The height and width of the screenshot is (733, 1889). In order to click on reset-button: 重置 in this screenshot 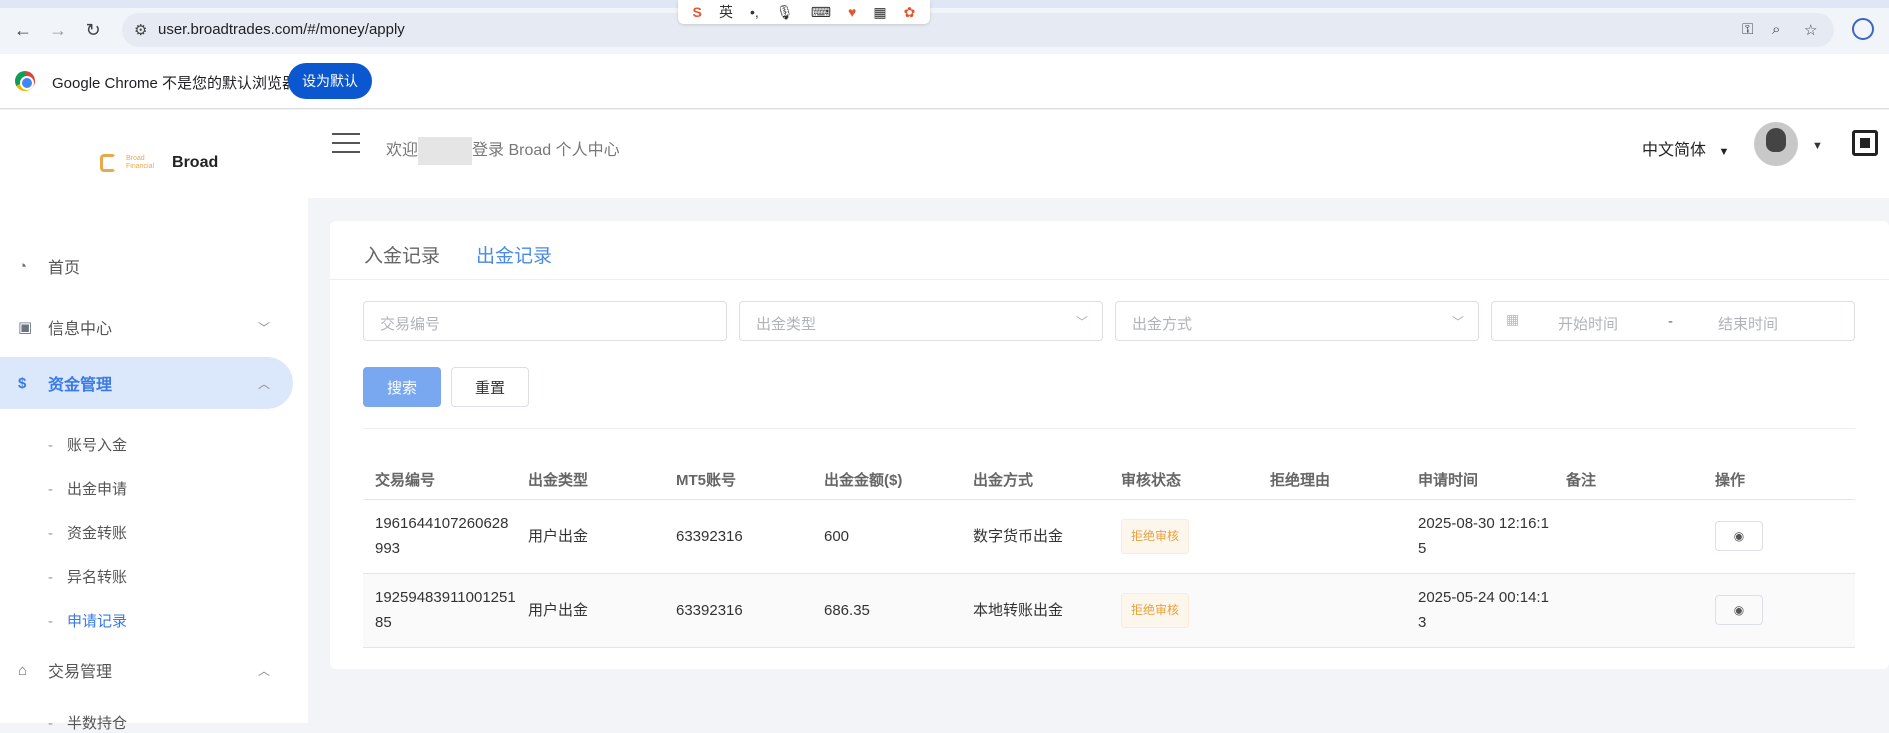, I will do `click(490, 387)`.